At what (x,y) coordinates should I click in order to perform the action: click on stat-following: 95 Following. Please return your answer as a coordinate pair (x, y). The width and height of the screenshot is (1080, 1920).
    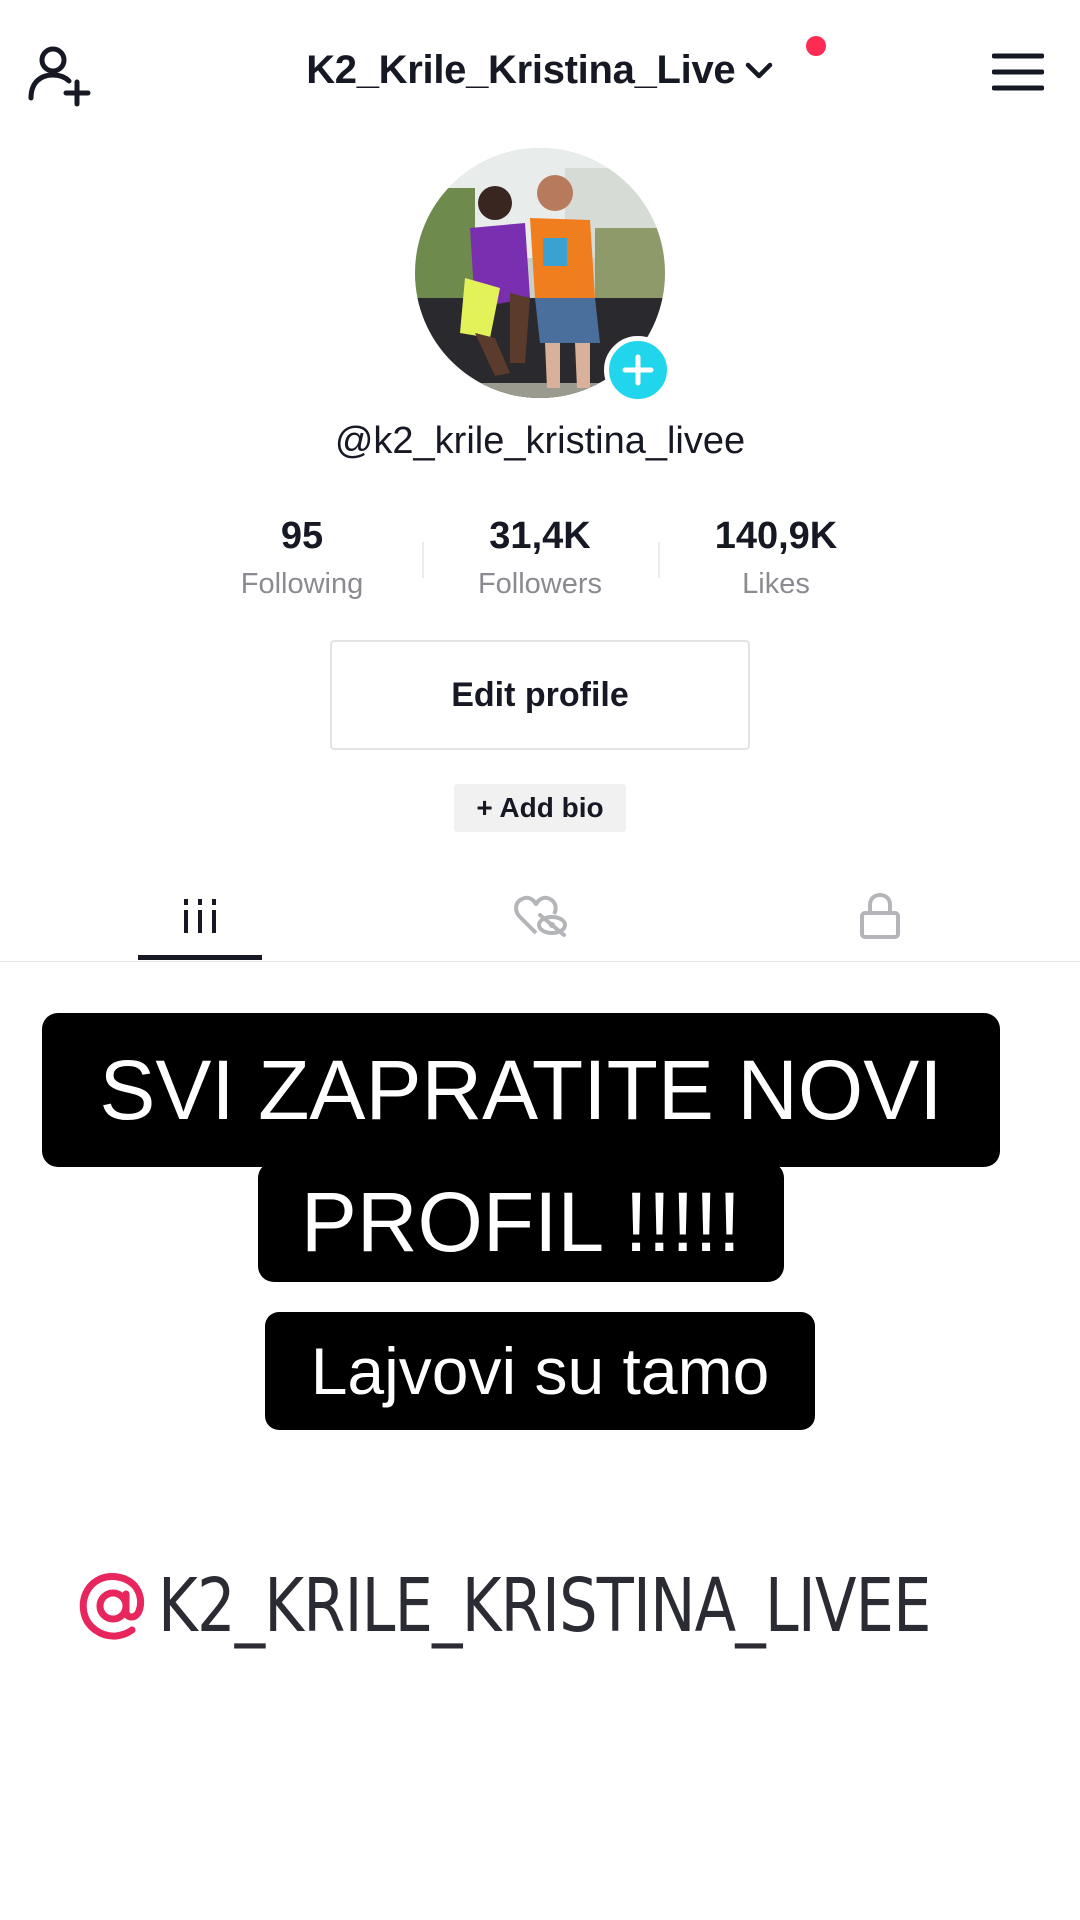
    Looking at the image, I should click on (302, 556).